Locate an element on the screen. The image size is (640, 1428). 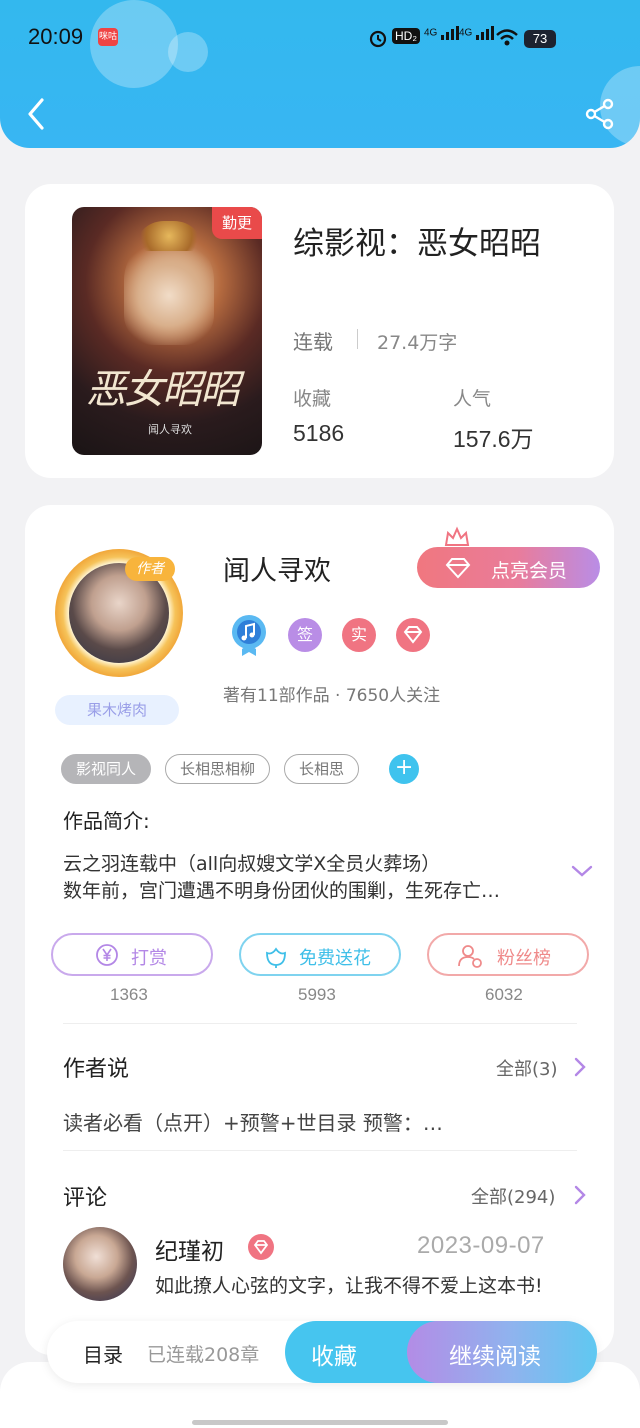
comments-more: 全部(294) is located at coordinates (513, 1196).